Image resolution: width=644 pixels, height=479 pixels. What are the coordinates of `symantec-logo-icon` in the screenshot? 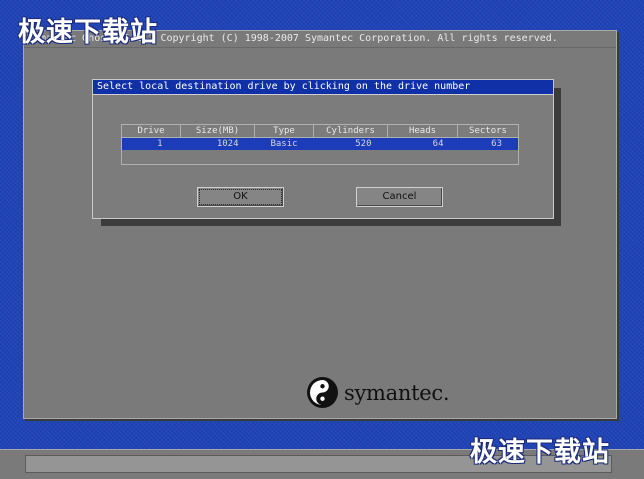 It's located at (322, 392).